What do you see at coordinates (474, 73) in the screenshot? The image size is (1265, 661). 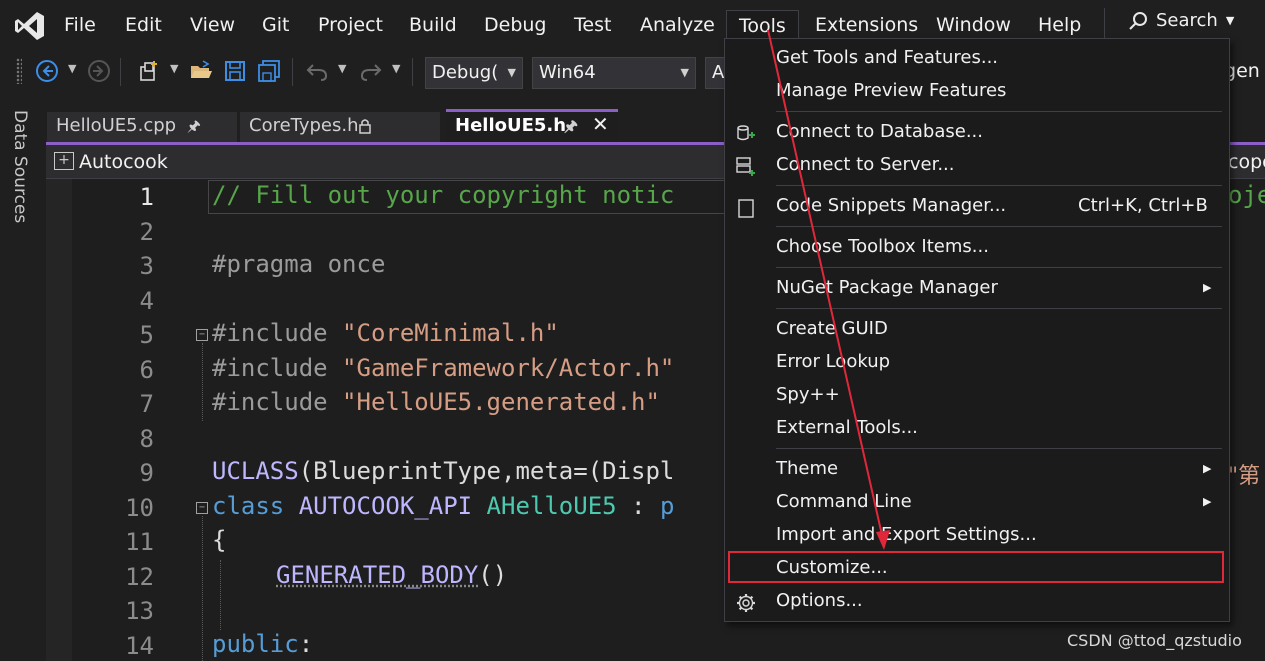 I see `solution-configuration-select: Debug( ▼` at bounding box center [474, 73].